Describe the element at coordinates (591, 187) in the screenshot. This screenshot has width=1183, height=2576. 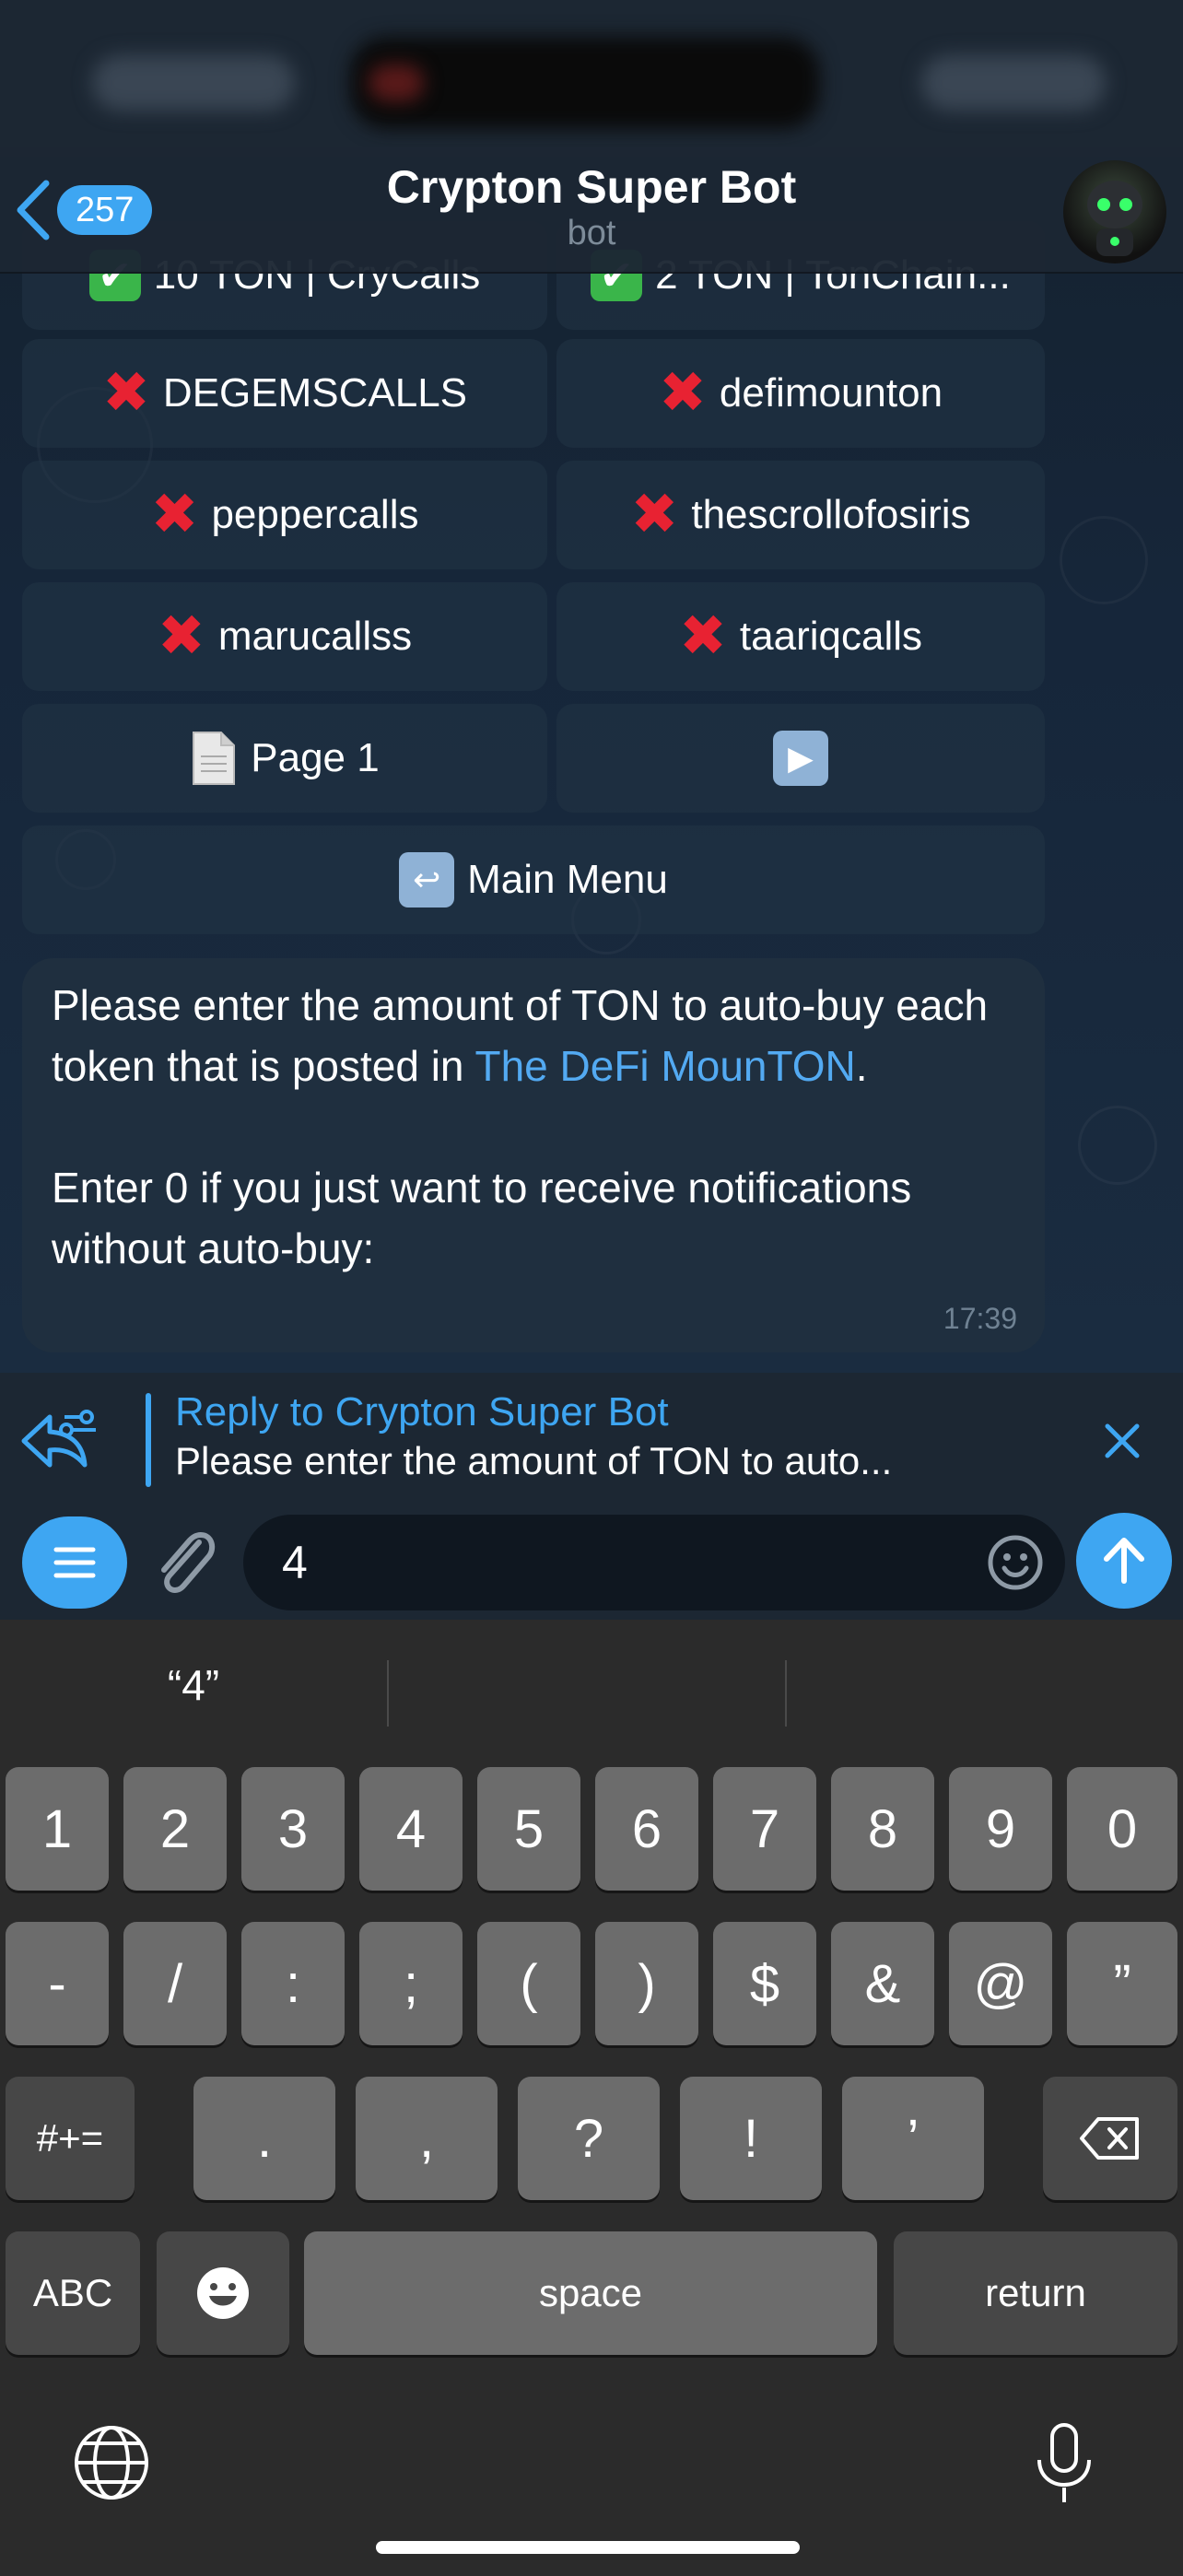
I see `chat-title: Crypton Super Bot` at that location.